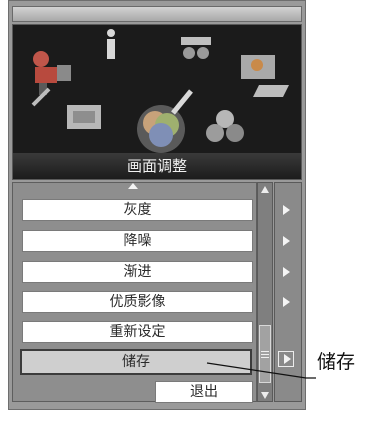 The height and width of the screenshot is (423, 369). What do you see at coordinates (336, 362) in the screenshot?
I see `callout-label: 储存` at bounding box center [336, 362].